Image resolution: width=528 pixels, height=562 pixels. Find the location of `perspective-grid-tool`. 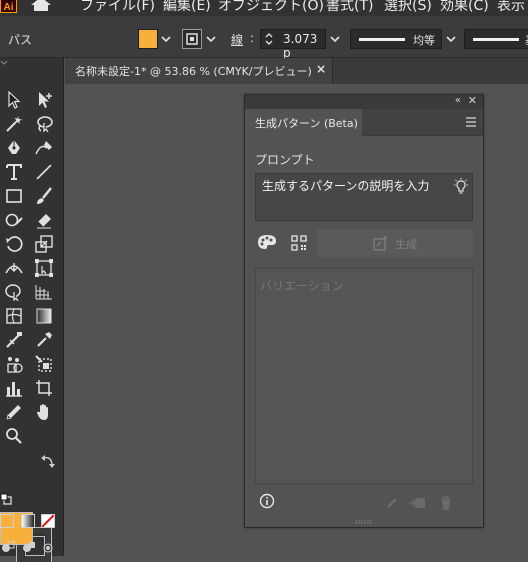

perspective-grid-tool is located at coordinates (44, 292).